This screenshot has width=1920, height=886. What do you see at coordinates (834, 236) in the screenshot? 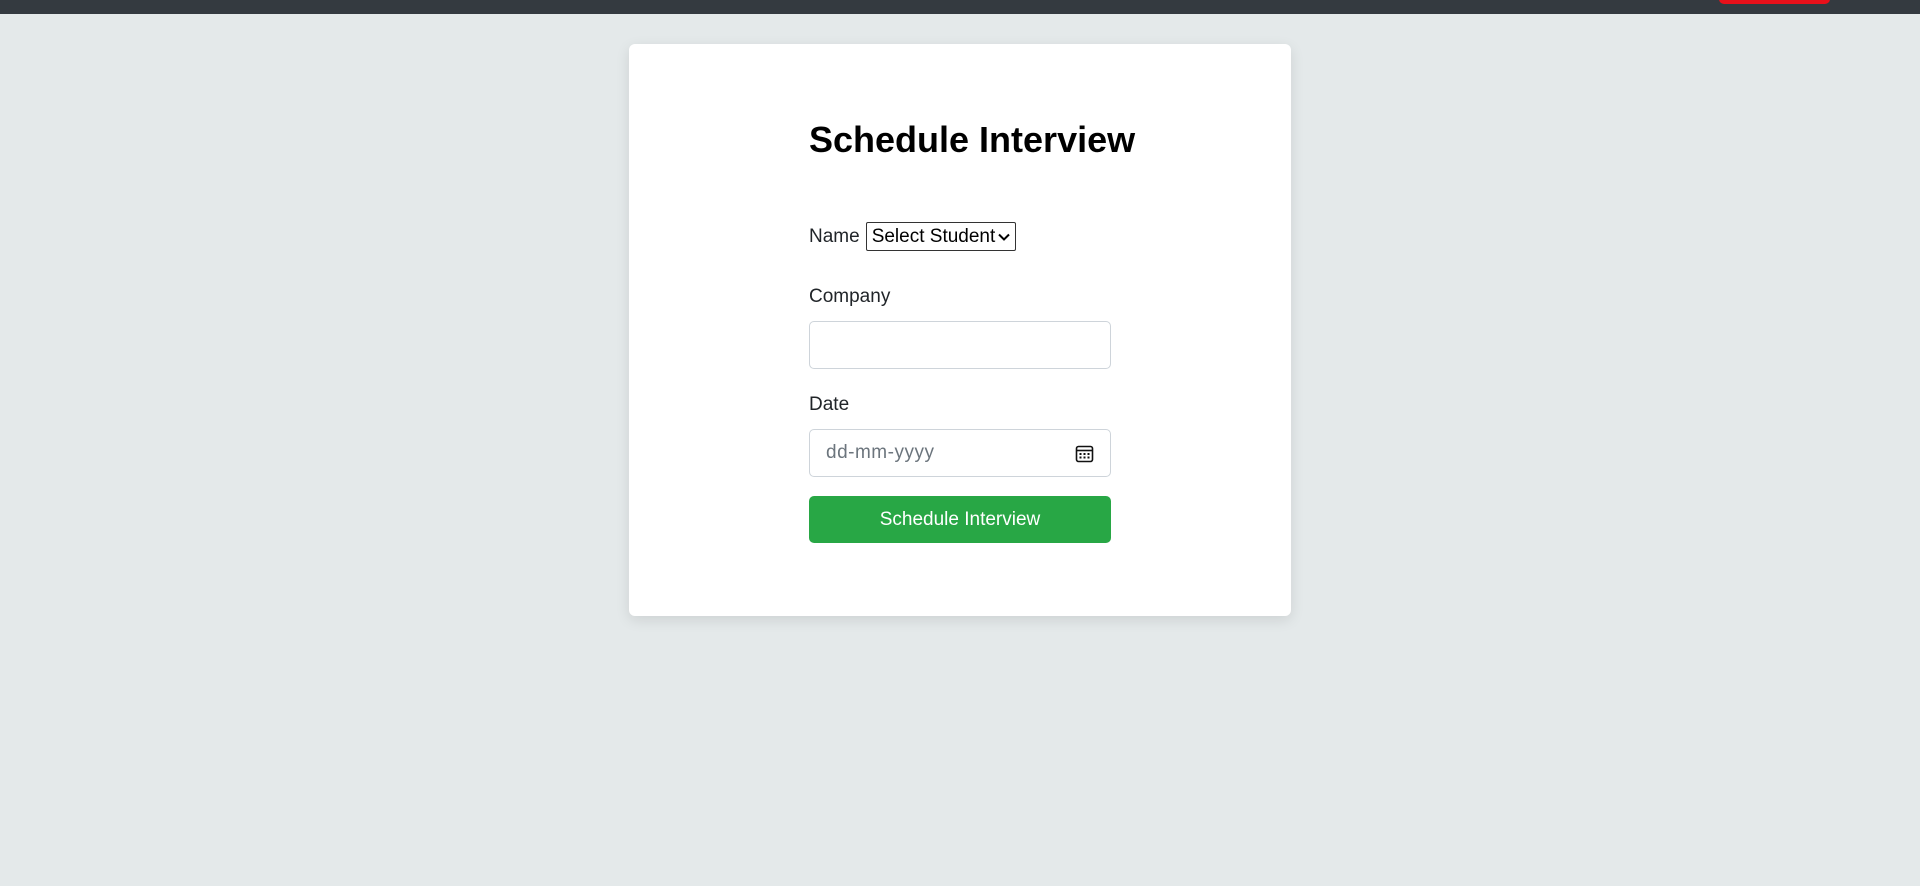
I see `name-label: Name` at bounding box center [834, 236].